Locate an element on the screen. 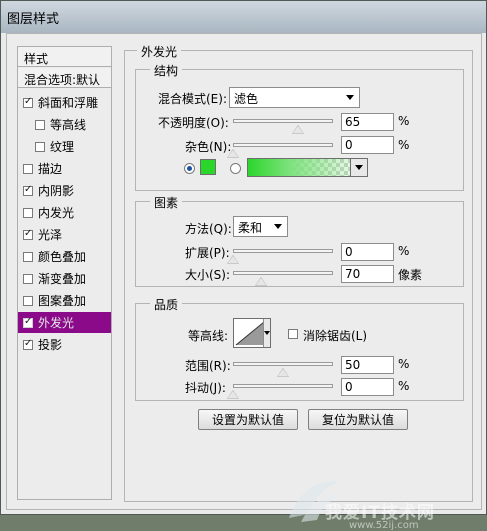  sidebar-item: 描边 is located at coordinates (64, 168).